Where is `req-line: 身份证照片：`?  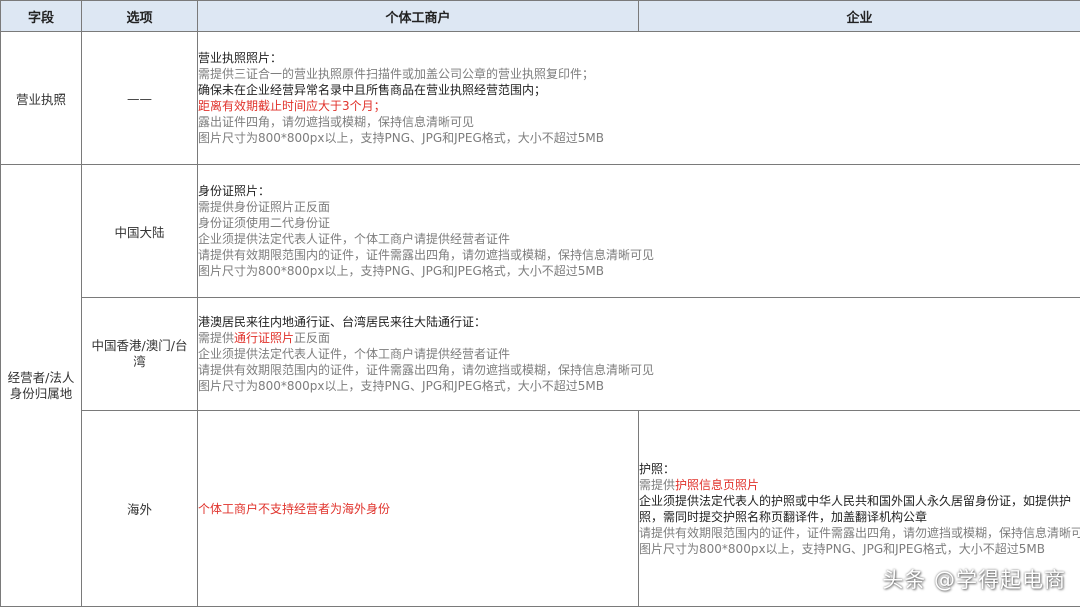 req-line: 身份证照片： is located at coordinates (234, 191).